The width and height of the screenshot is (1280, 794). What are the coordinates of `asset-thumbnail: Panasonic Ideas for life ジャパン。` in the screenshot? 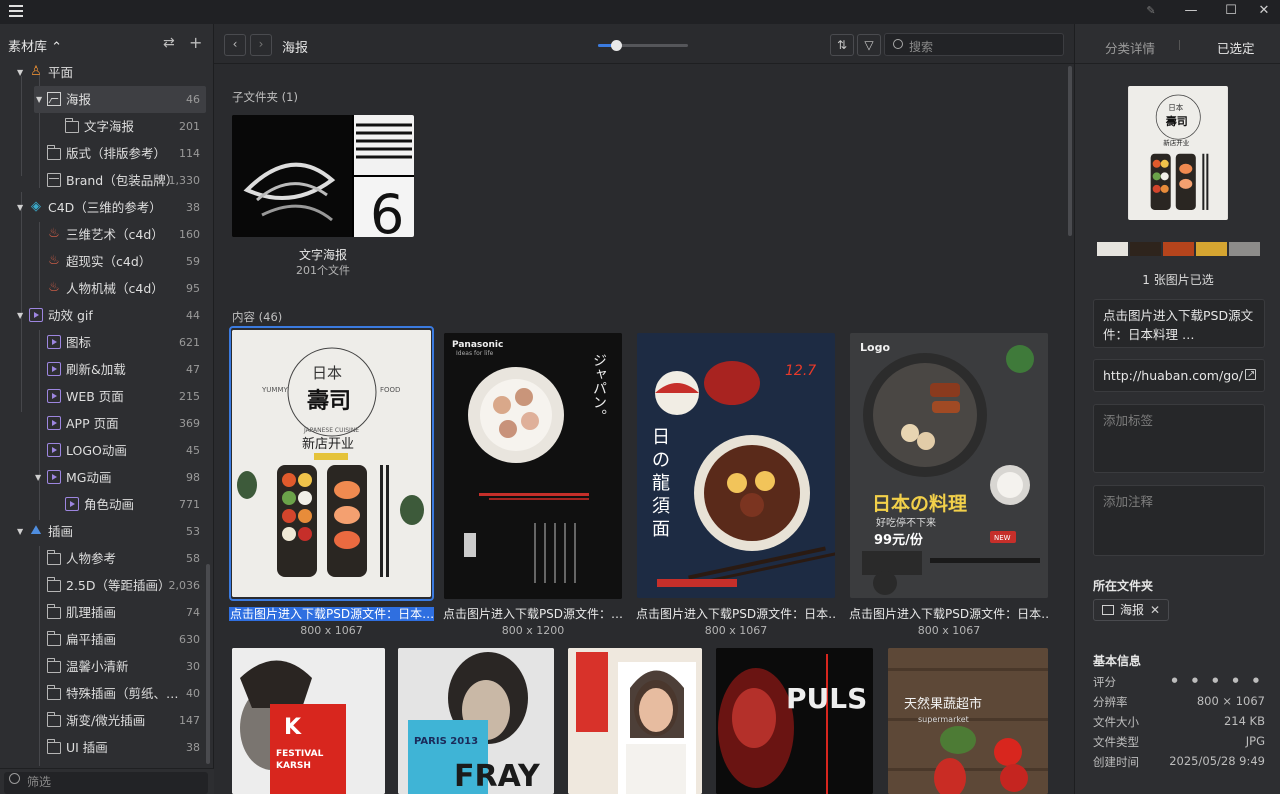 It's located at (533, 466).